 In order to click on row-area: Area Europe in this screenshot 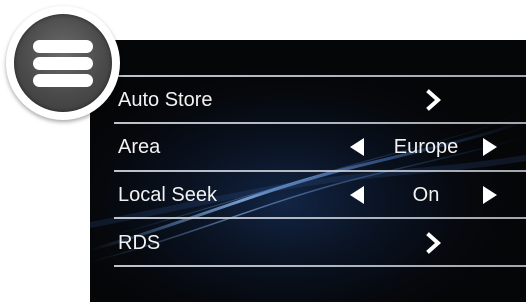, I will do `click(308, 147)`.